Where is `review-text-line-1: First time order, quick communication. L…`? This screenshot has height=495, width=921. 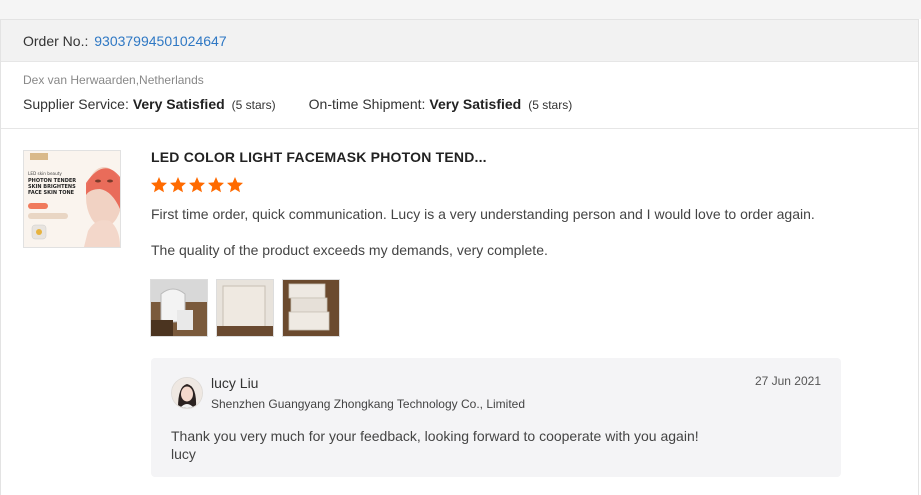 review-text-line-1: First time order, quick communication. L… is located at coordinates (483, 214).